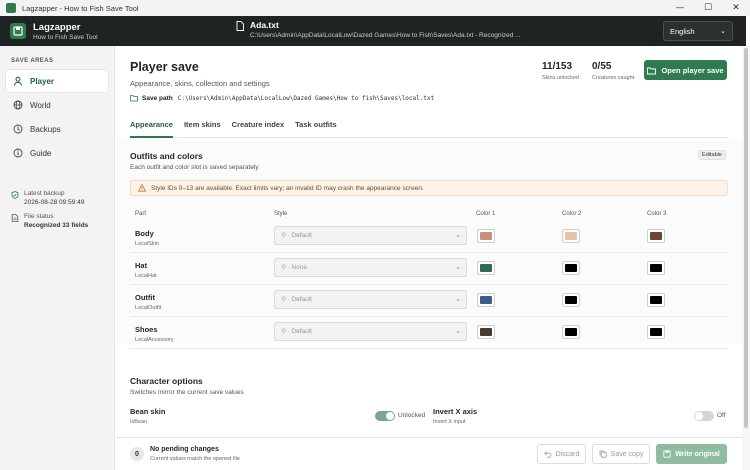 This screenshot has height=470, width=750. Describe the element at coordinates (486, 214) in the screenshot. I see `column-header-color-1: Color 1` at that location.